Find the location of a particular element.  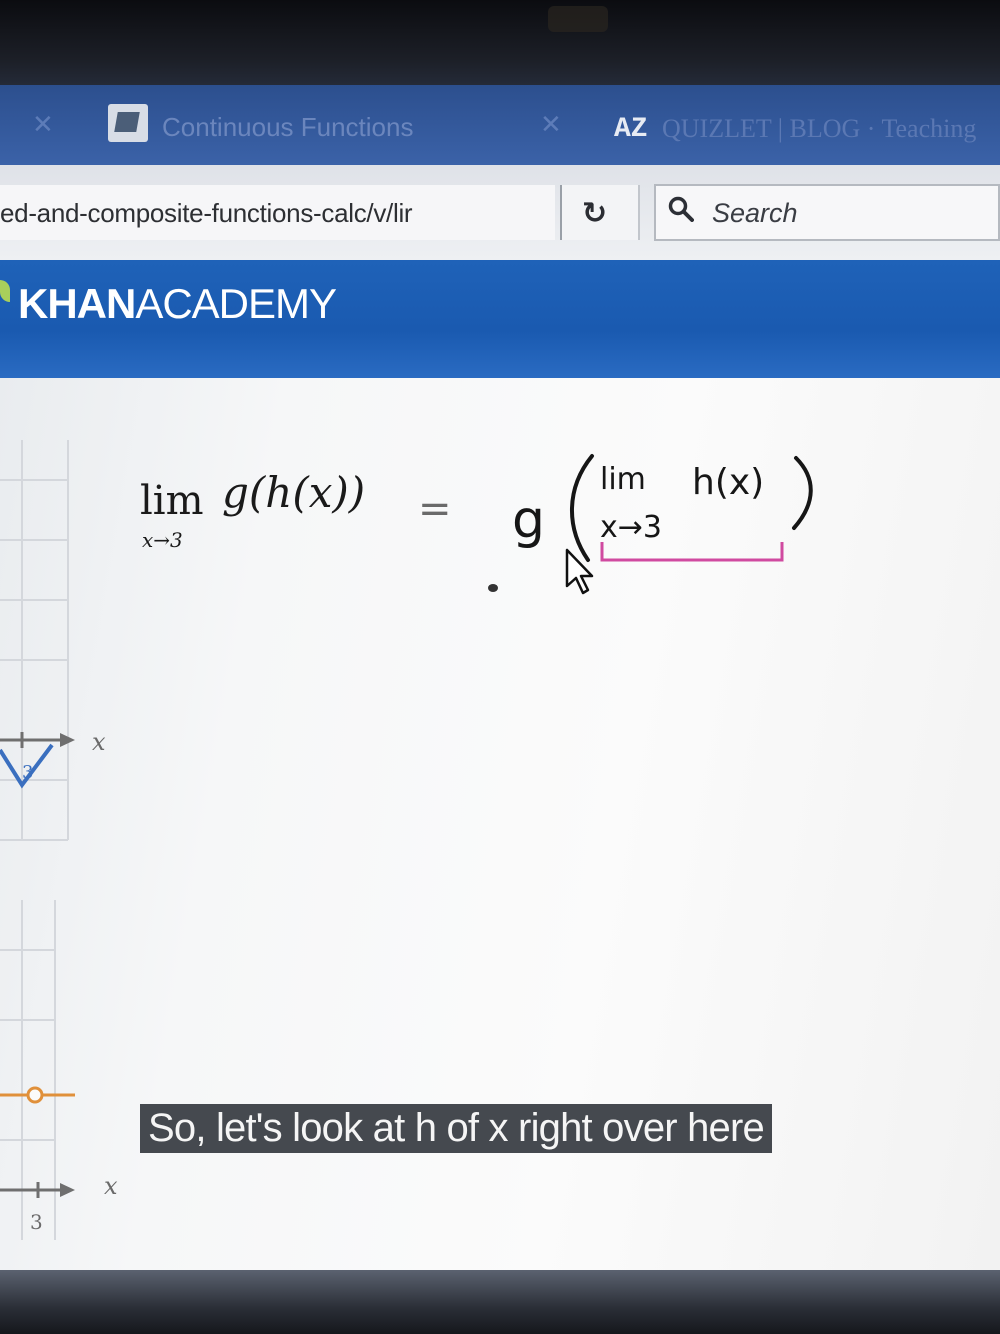

search-placeholder: Search is located at coordinates (755, 213).